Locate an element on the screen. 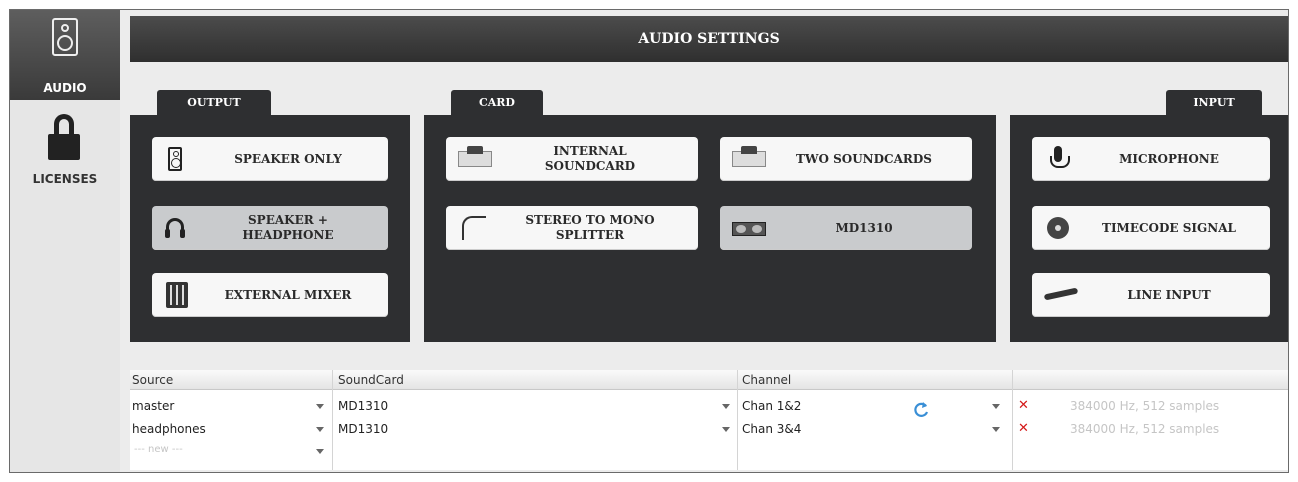 The height and width of the screenshot is (482, 1298). column-header-soundcard: SoundCard is located at coordinates (371, 380).